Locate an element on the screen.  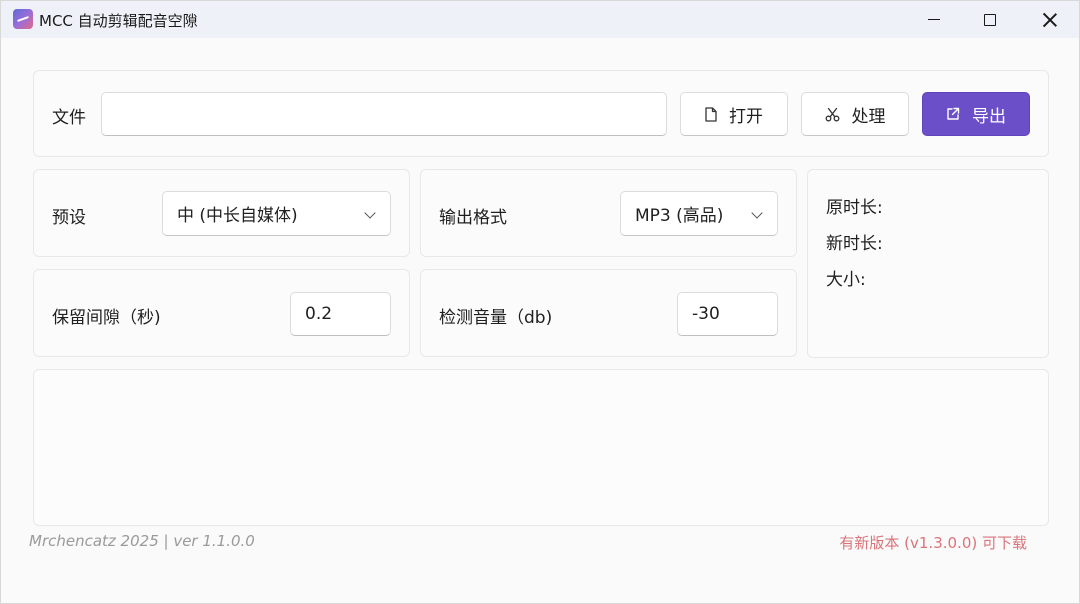
scissors-icon is located at coordinates (832, 114).